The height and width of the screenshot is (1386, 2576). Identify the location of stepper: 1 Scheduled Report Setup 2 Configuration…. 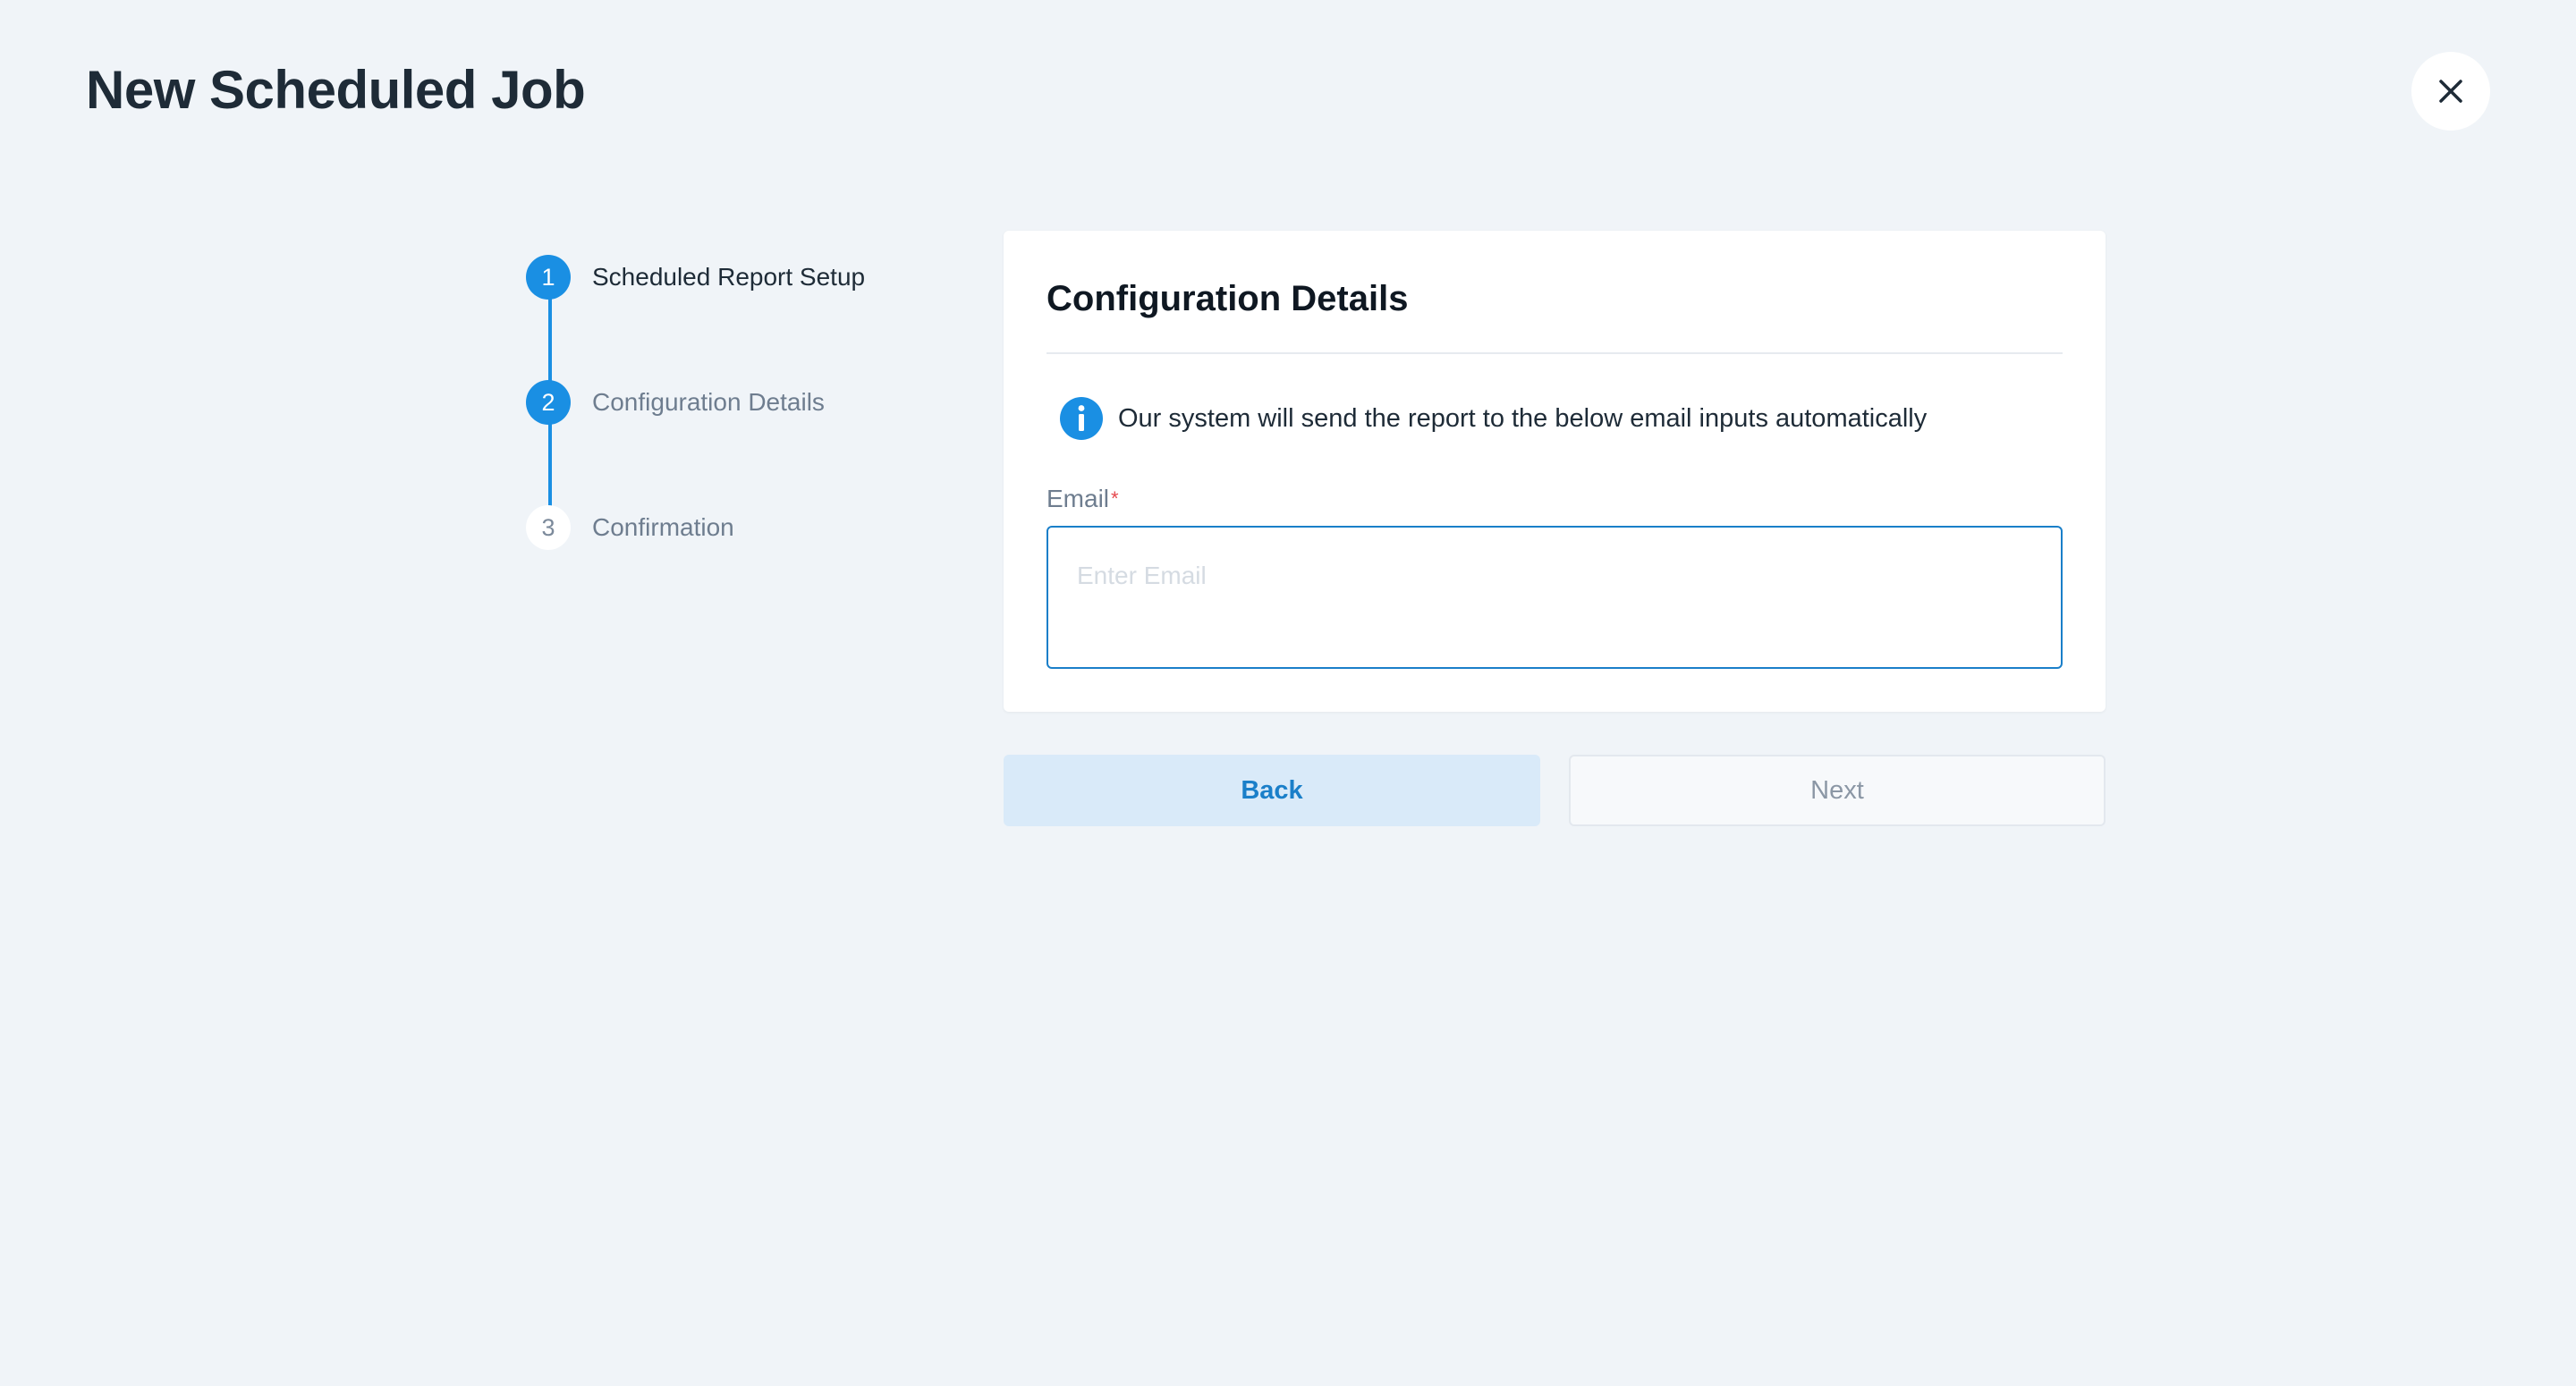
(731, 406).